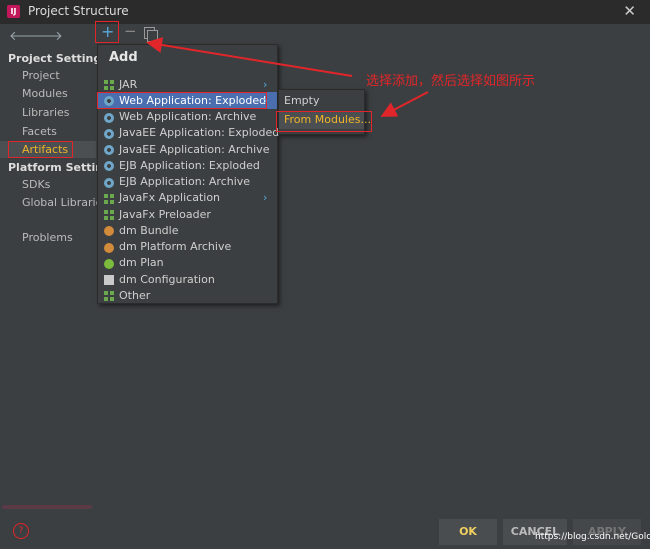  I want to click on arrow-to-from-modules, so click(404, 104).